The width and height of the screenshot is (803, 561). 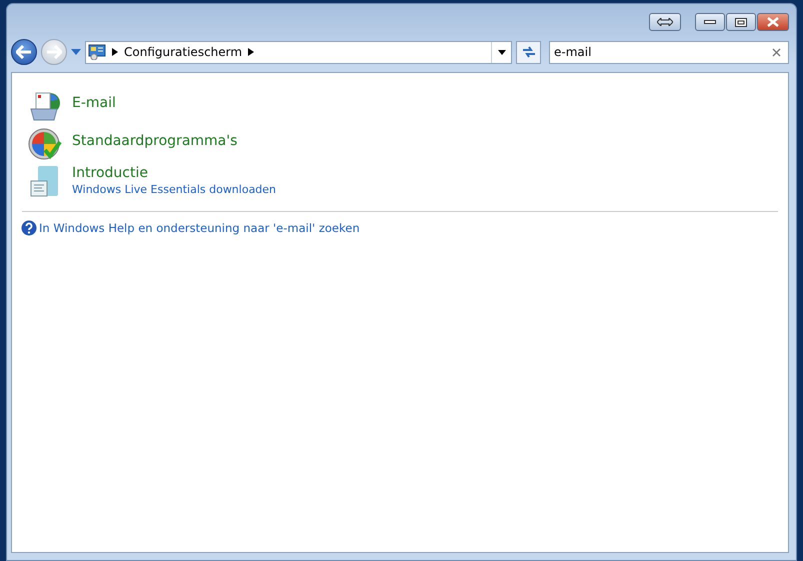 I want to click on maximize-icon, so click(x=741, y=22).